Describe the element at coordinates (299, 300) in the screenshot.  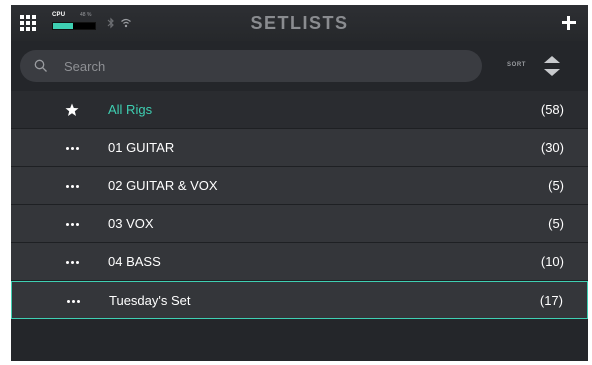
I see `setlist-row-selected: Tuesday's Set (17)` at that location.